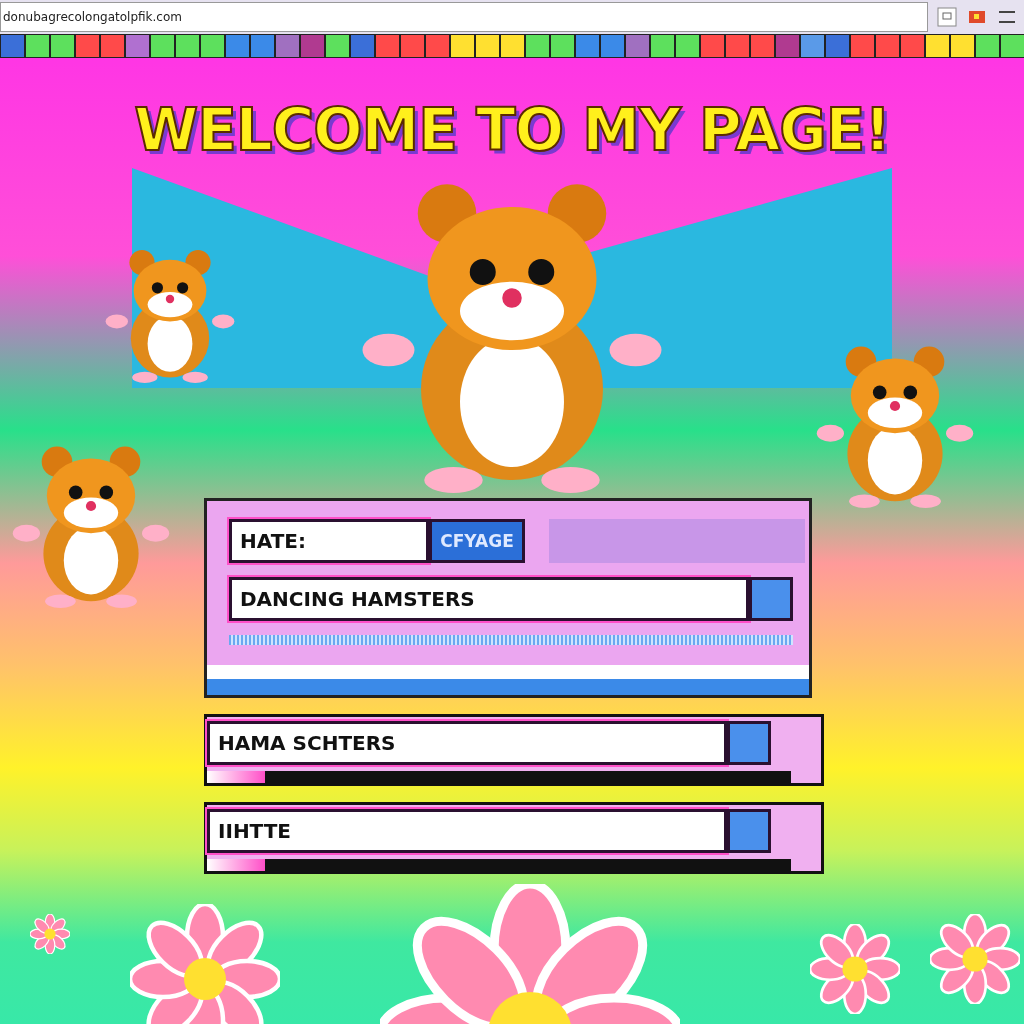 The image size is (1024, 1024). I want to click on address-field: donubagrecolongatolpfik.com, so click(464, 17).